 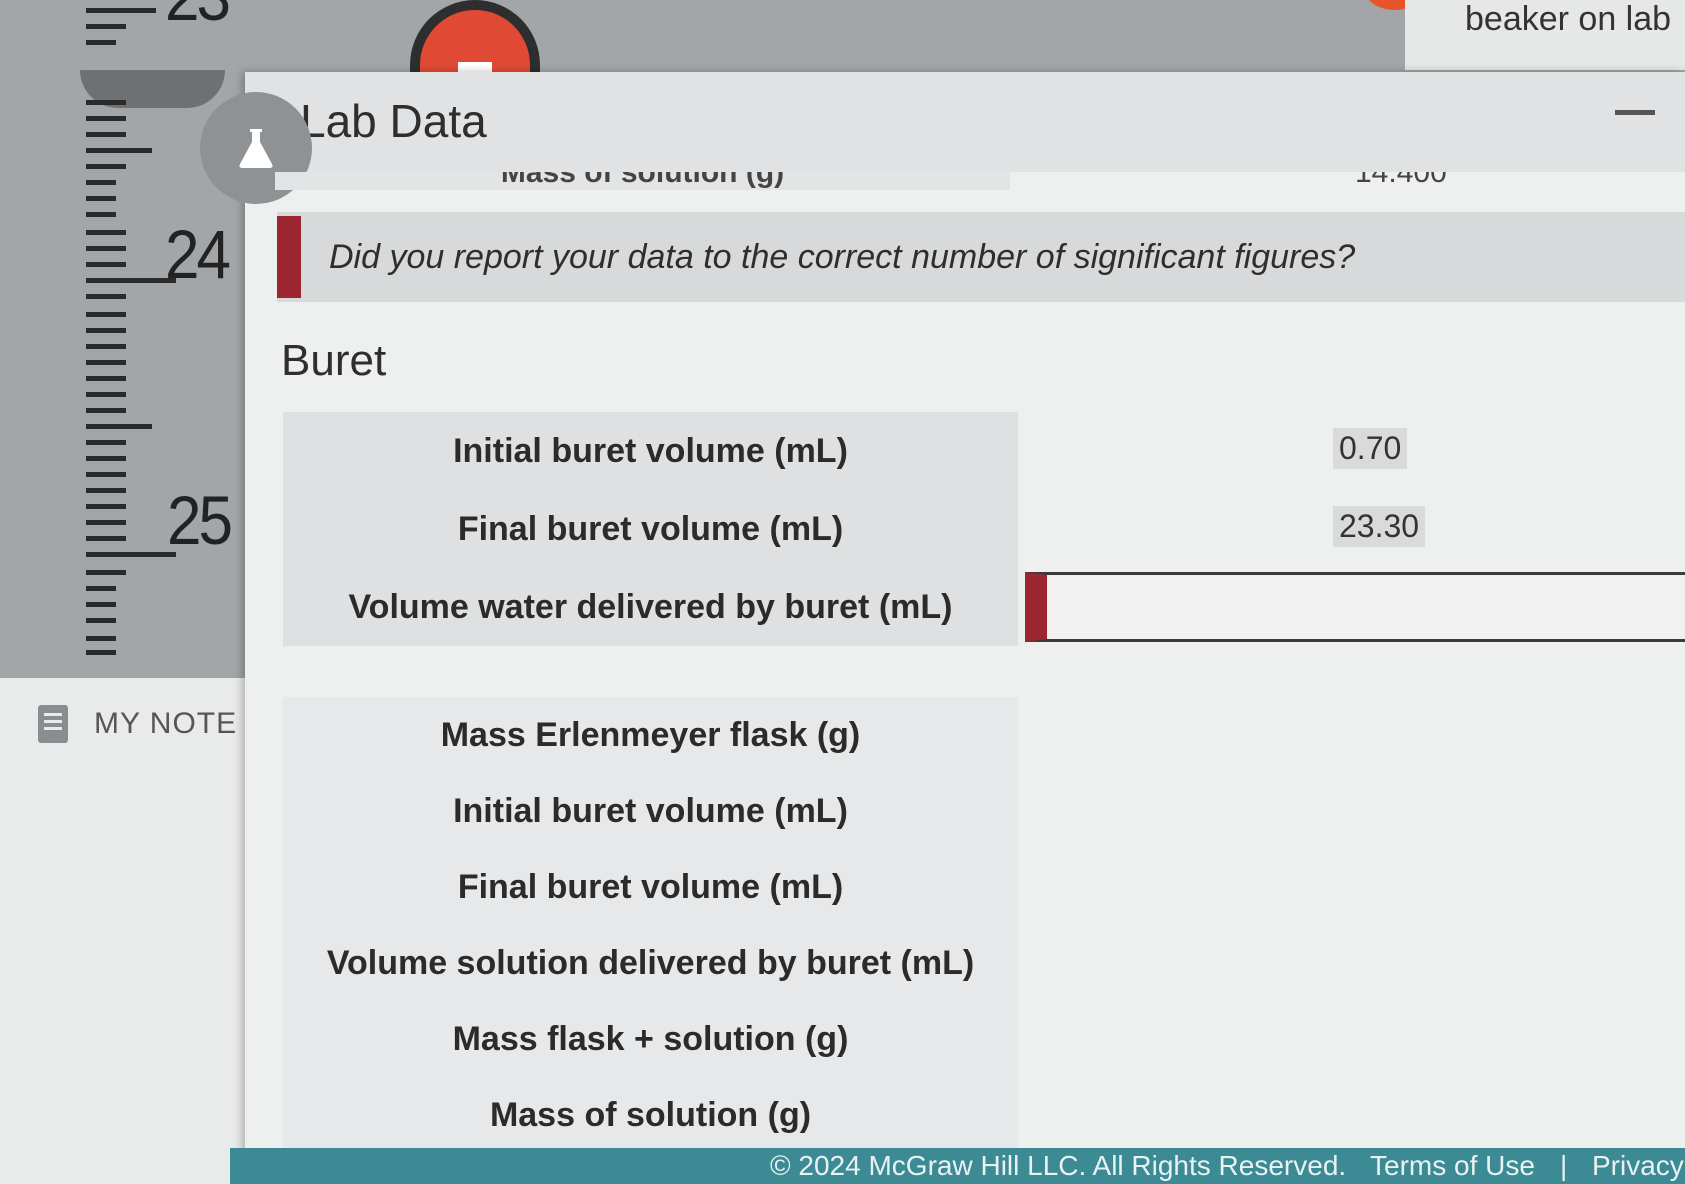 What do you see at coordinates (53, 724) in the screenshot?
I see `notes-icon` at bounding box center [53, 724].